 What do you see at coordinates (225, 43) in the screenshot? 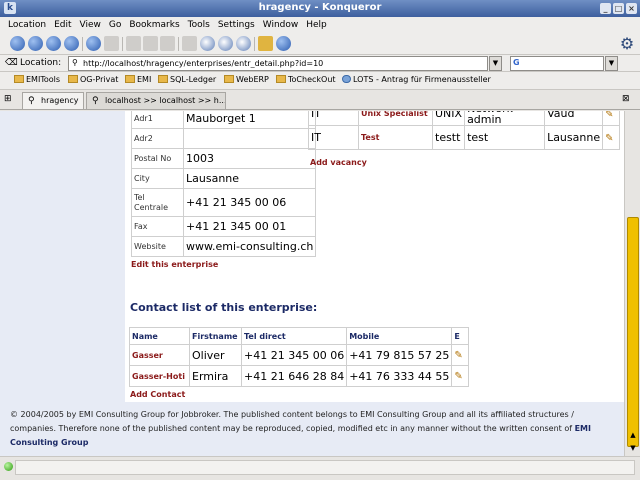
I see `zoom-in-icon` at bounding box center [225, 43].